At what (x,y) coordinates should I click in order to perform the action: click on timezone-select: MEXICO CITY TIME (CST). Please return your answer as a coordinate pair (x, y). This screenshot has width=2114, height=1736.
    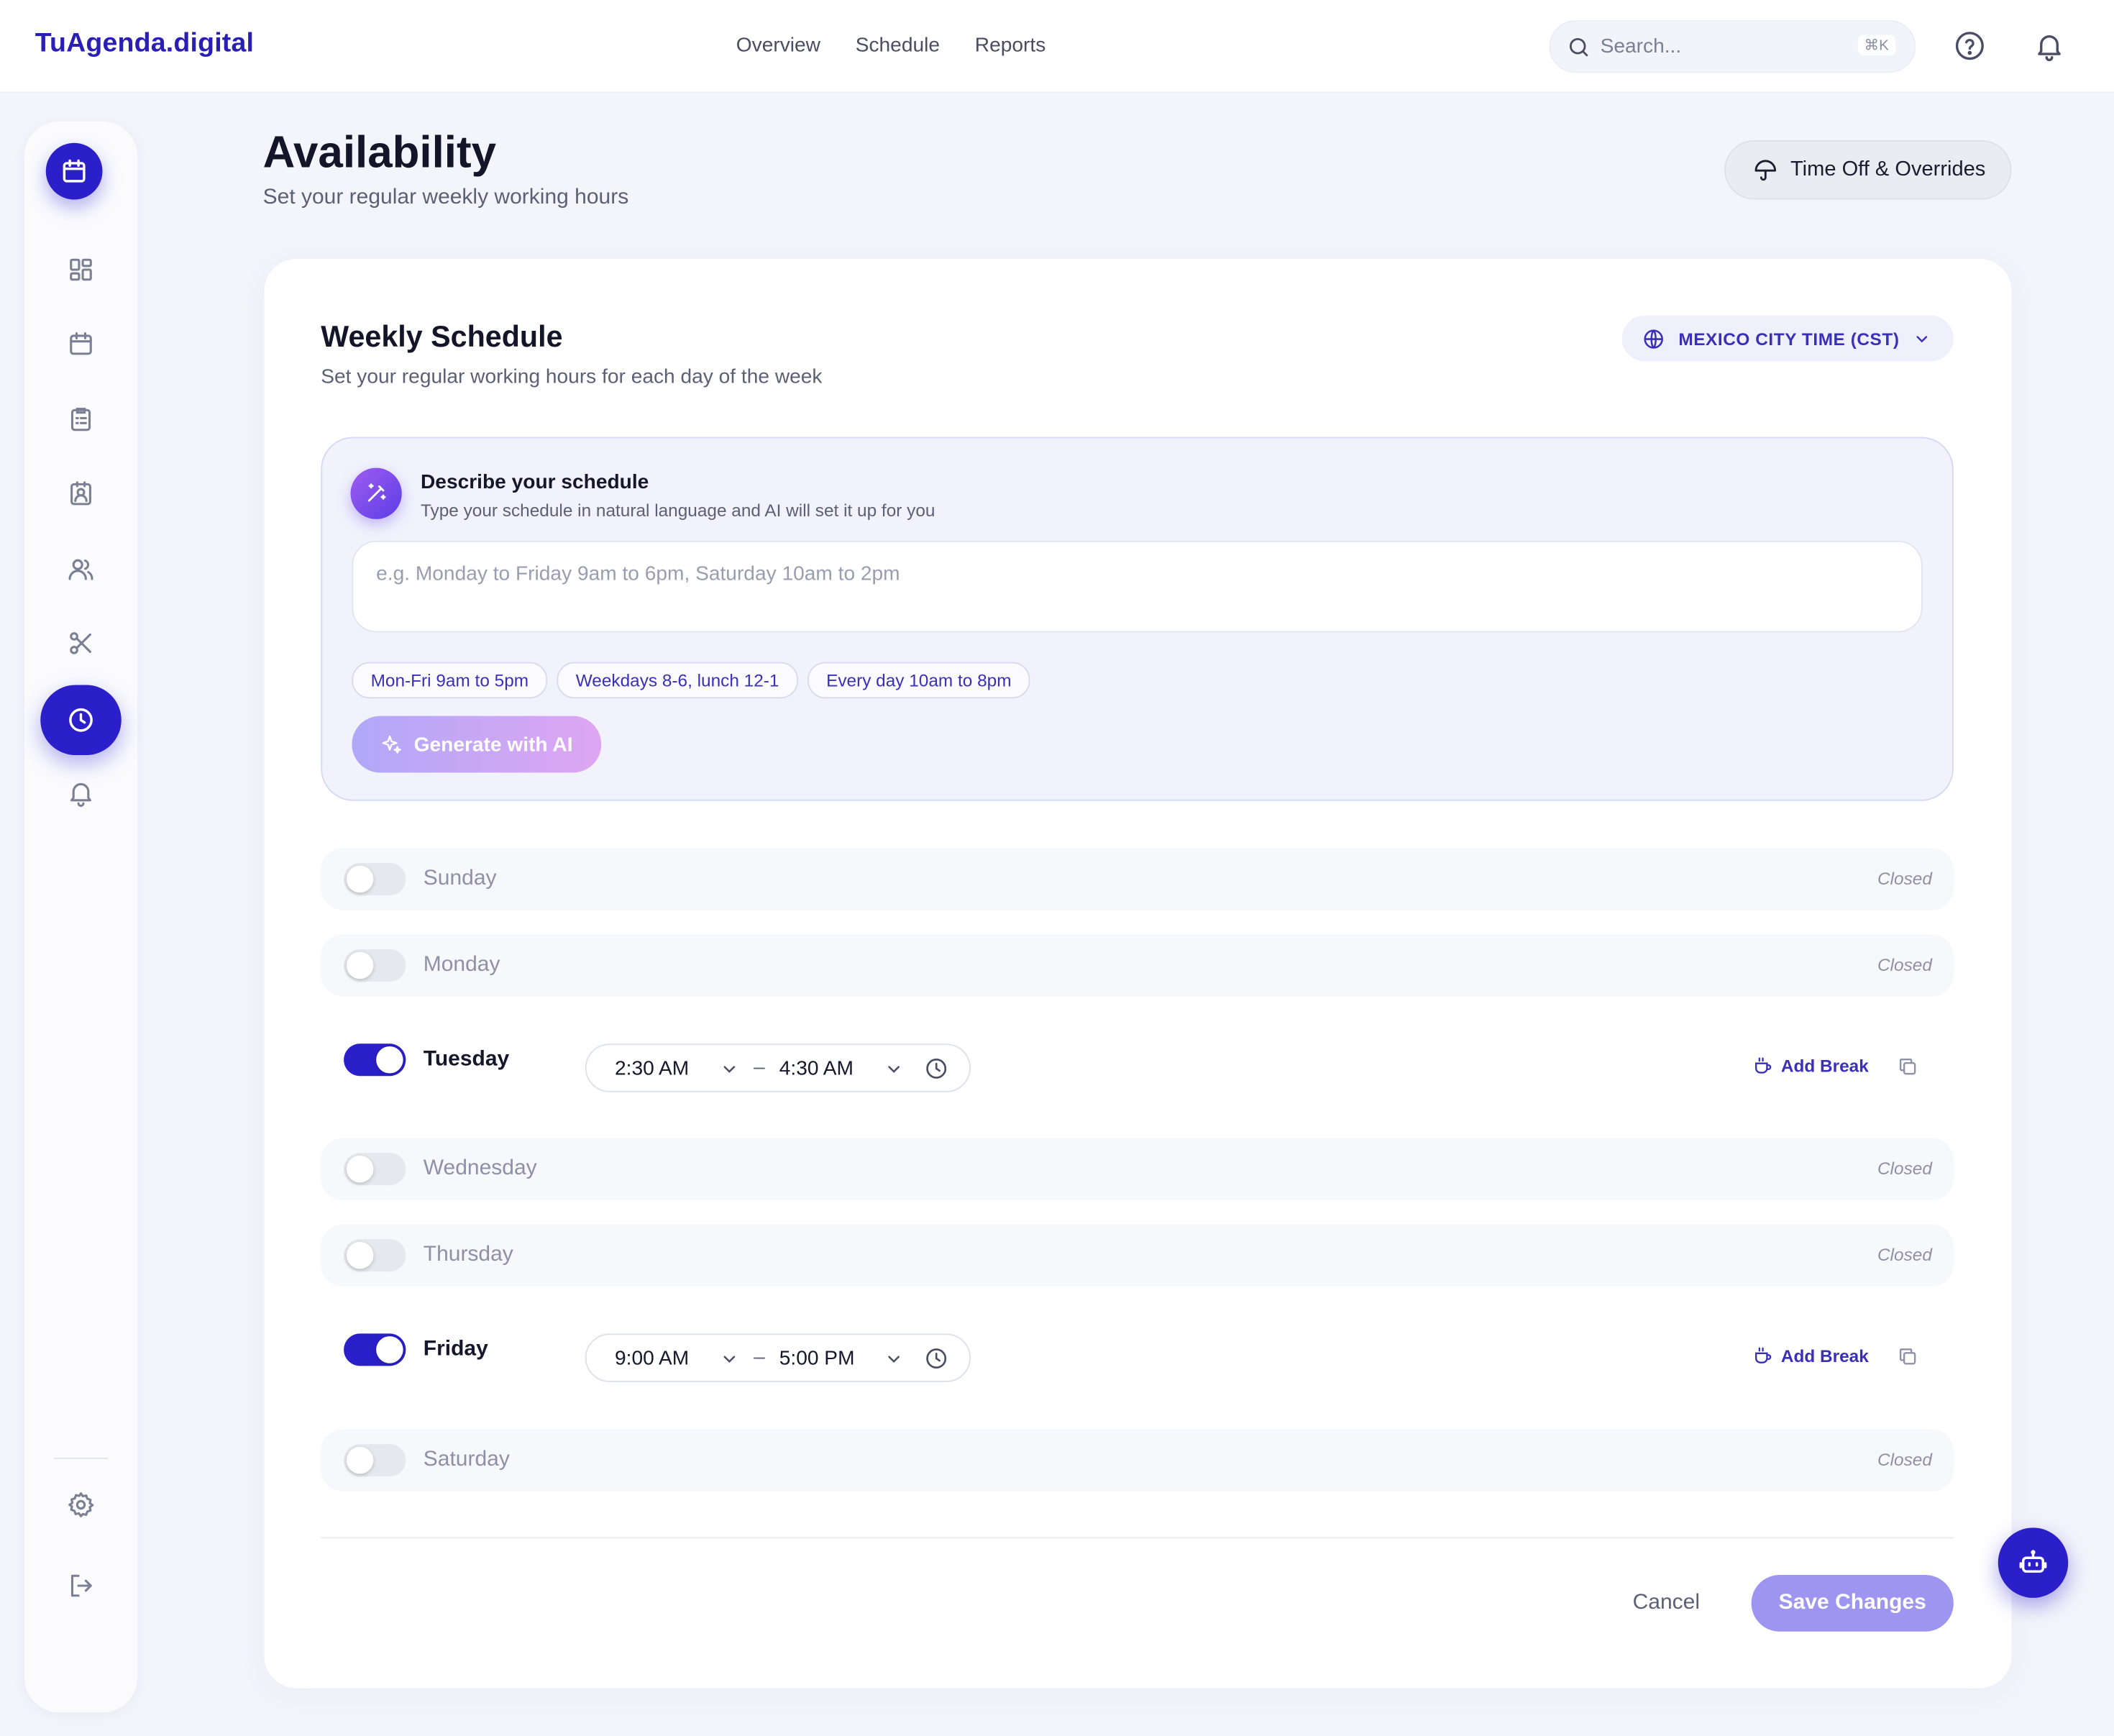
    Looking at the image, I should click on (1787, 339).